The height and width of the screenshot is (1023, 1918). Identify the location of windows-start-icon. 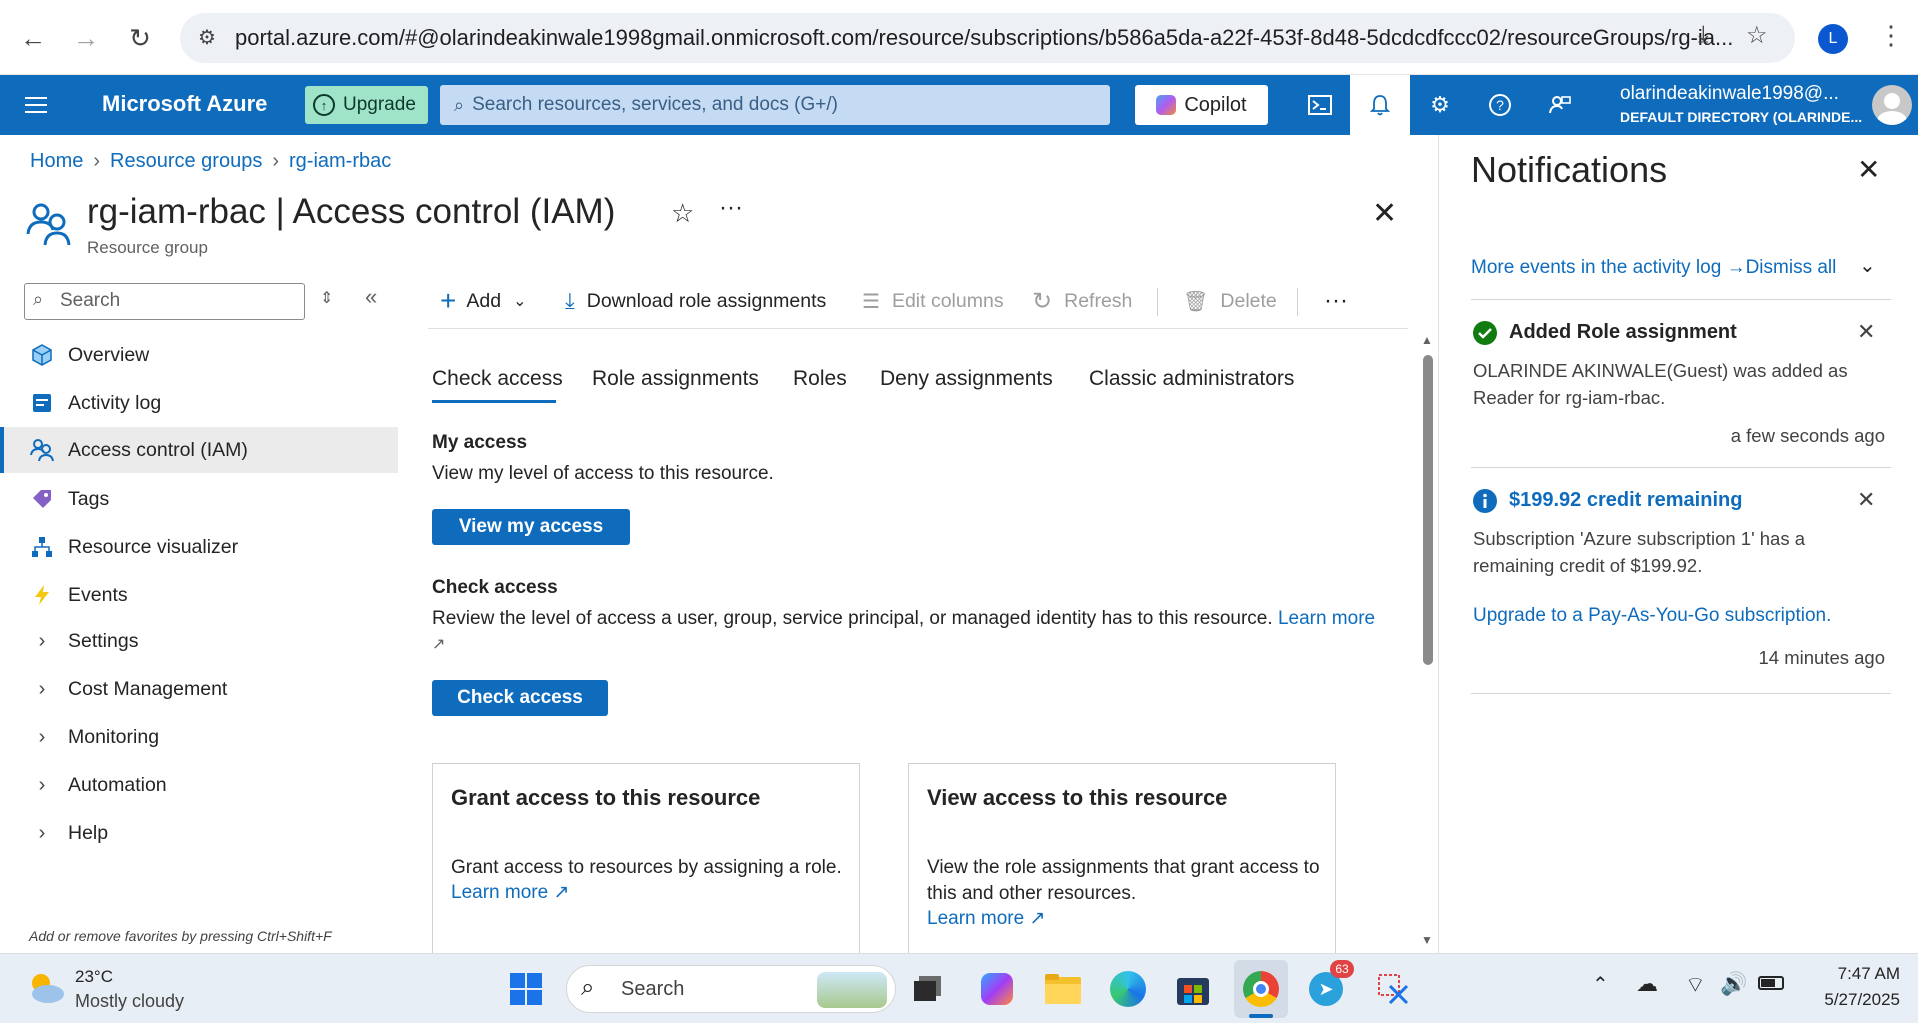
(526, 989).